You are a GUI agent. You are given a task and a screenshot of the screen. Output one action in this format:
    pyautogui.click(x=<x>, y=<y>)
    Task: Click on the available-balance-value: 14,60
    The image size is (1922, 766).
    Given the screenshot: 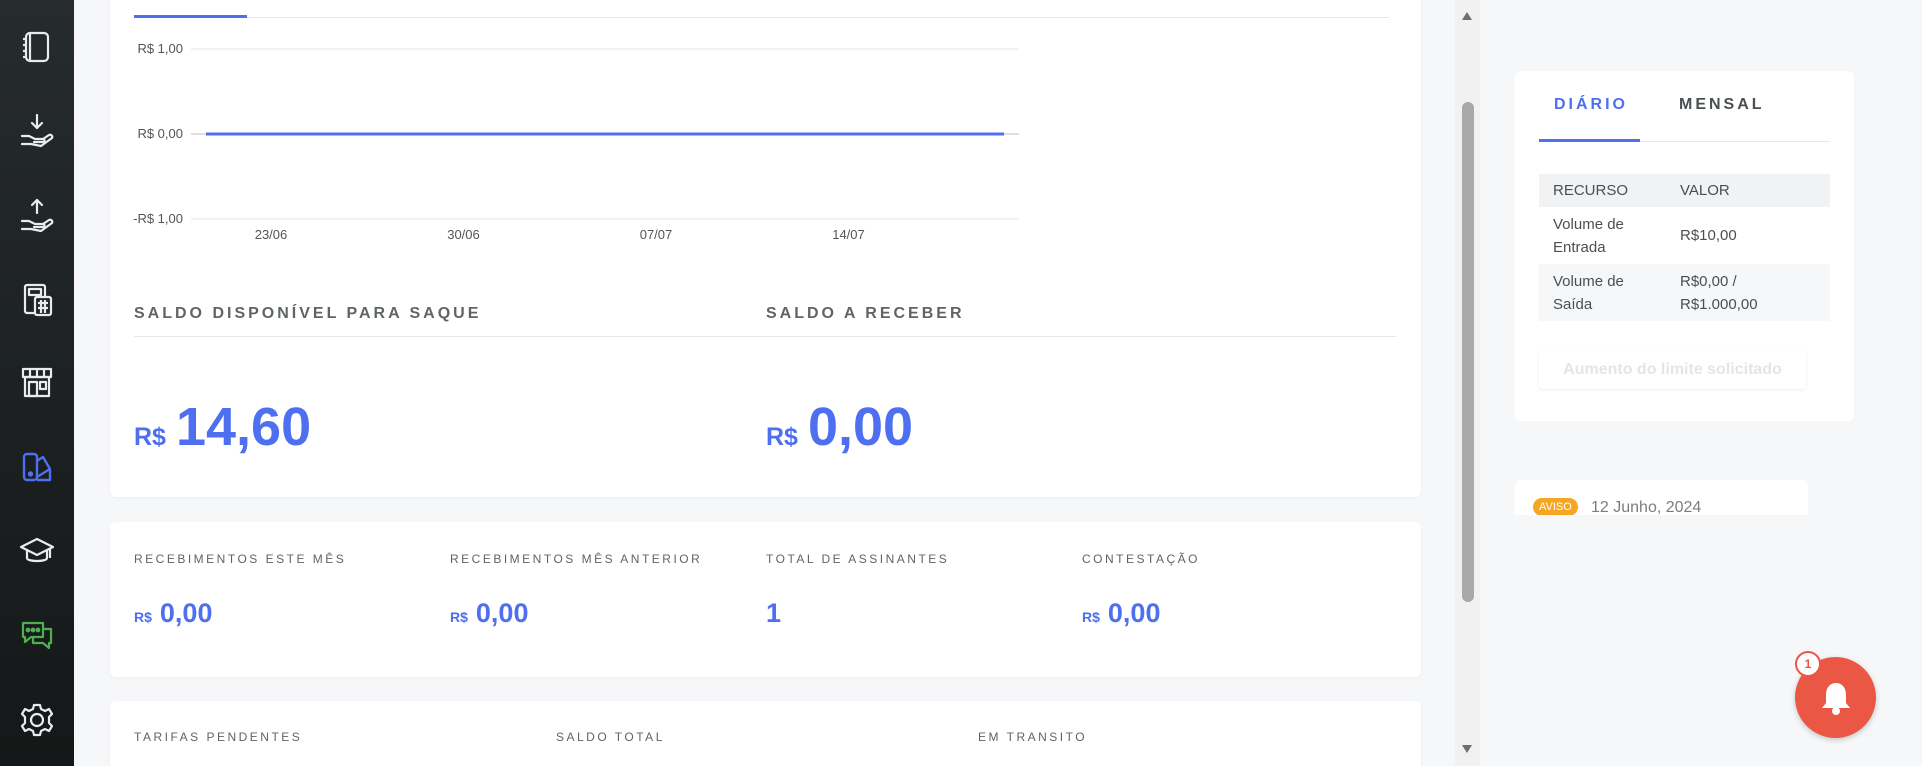 What is the action you would take?
    pyautogui.click(x=243, y=427)
    